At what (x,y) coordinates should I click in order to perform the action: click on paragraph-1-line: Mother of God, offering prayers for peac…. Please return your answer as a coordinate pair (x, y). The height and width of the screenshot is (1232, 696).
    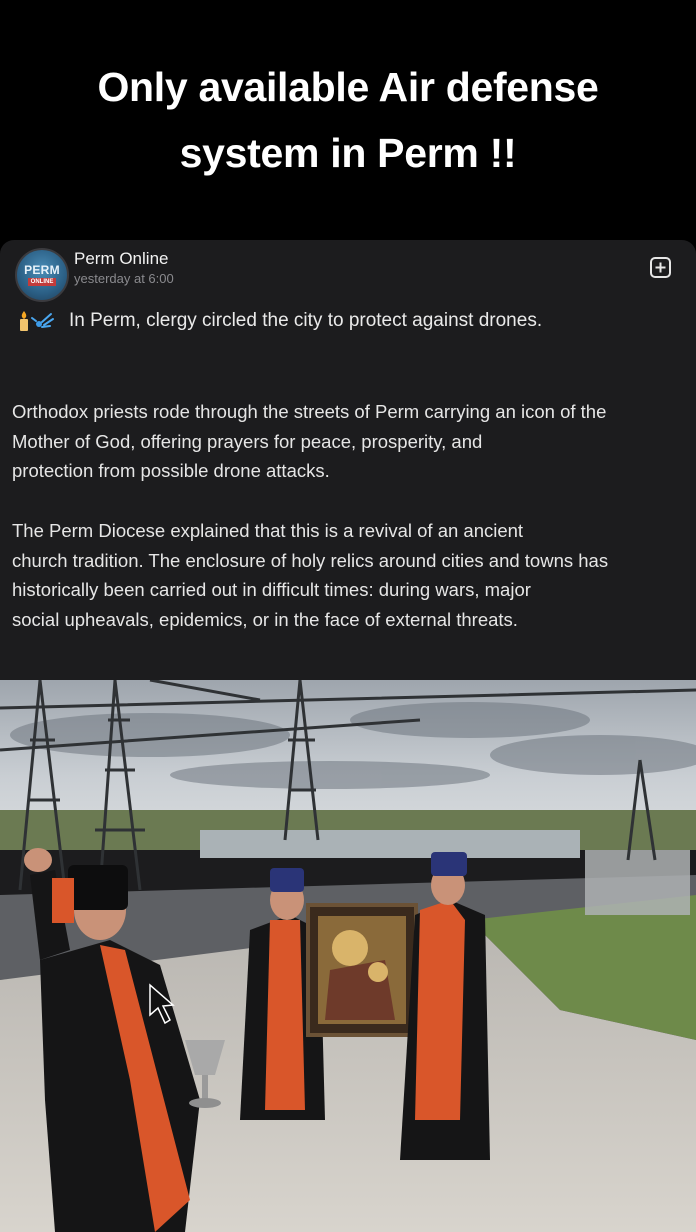
    Looking at the image, I should click on (247, 441).